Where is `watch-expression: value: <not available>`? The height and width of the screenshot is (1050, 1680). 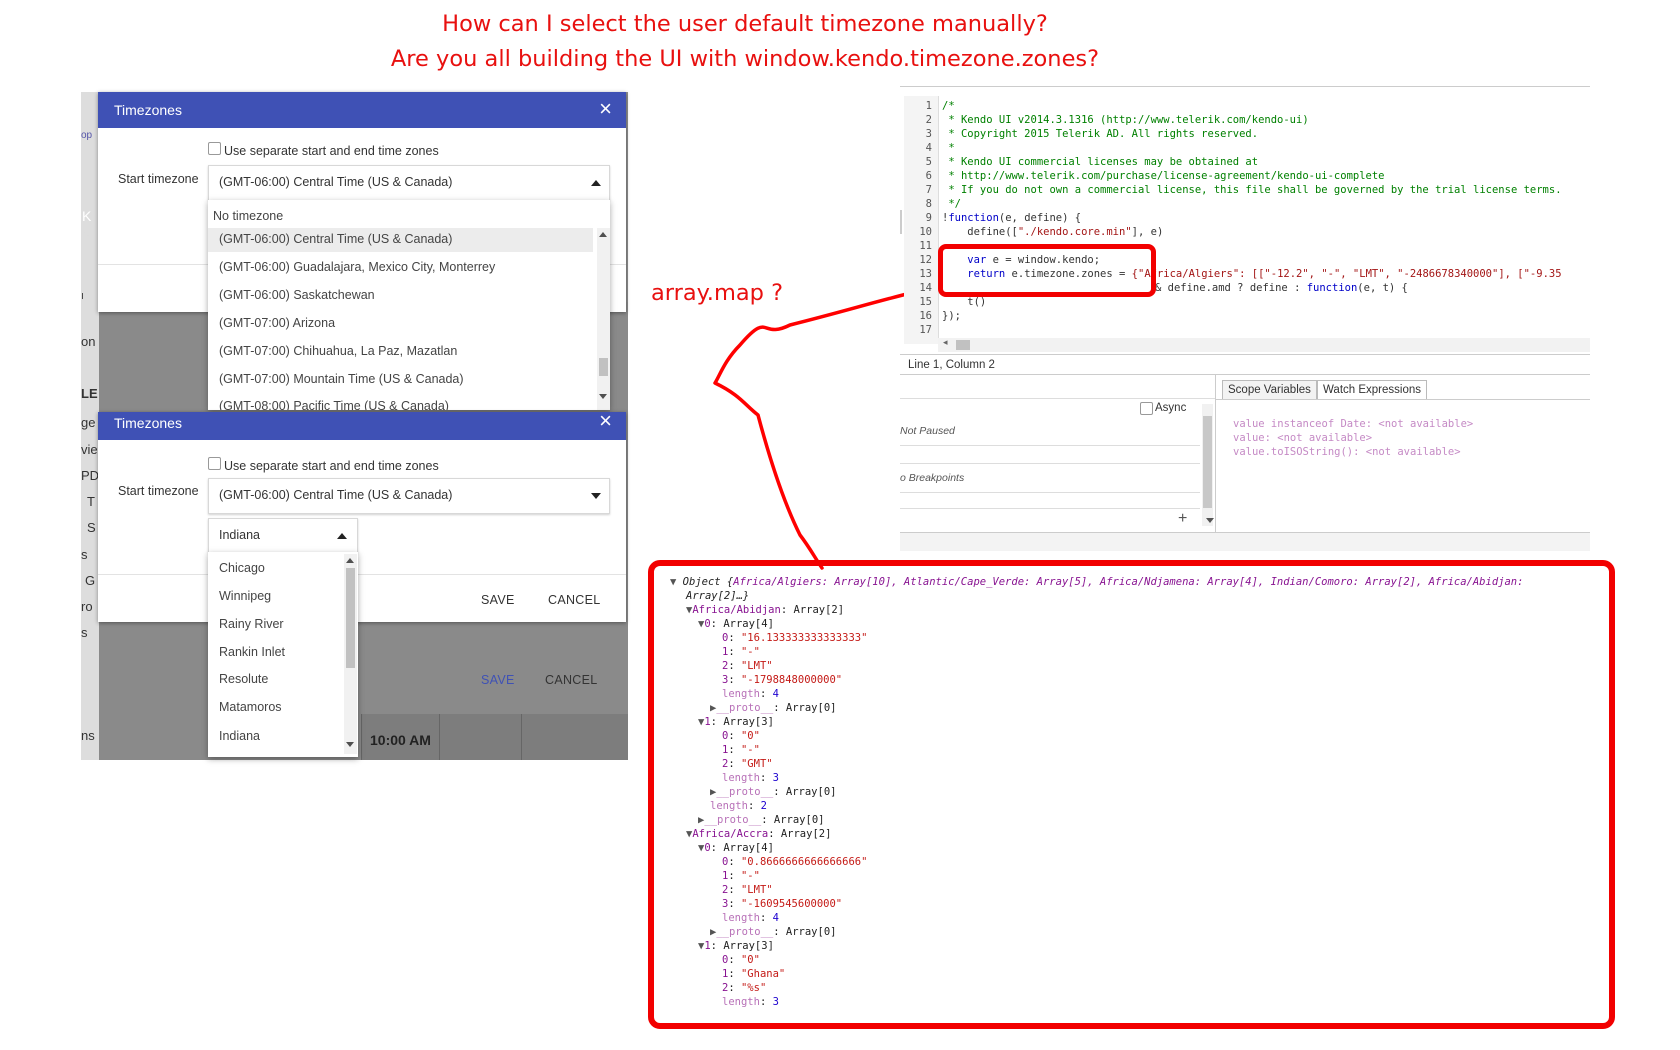 watch-expression: value: <not available> is located at coordinates (1303, 438).